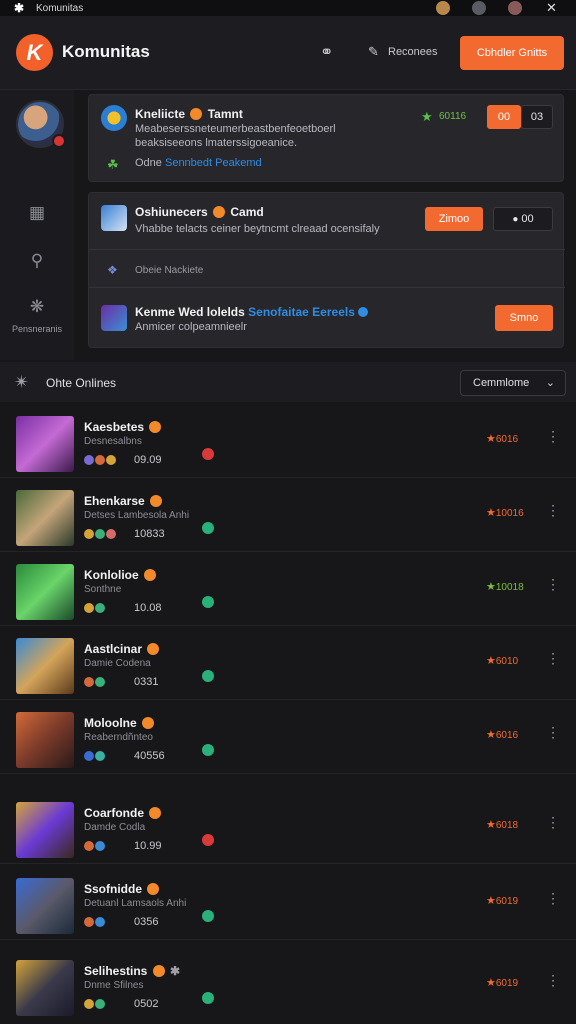 Image resolution: width=576 pixels, height=1024 pixels. Describe the element at coordinates (537, 117) in the screenshot. I see `decline-button: 03` at that location.